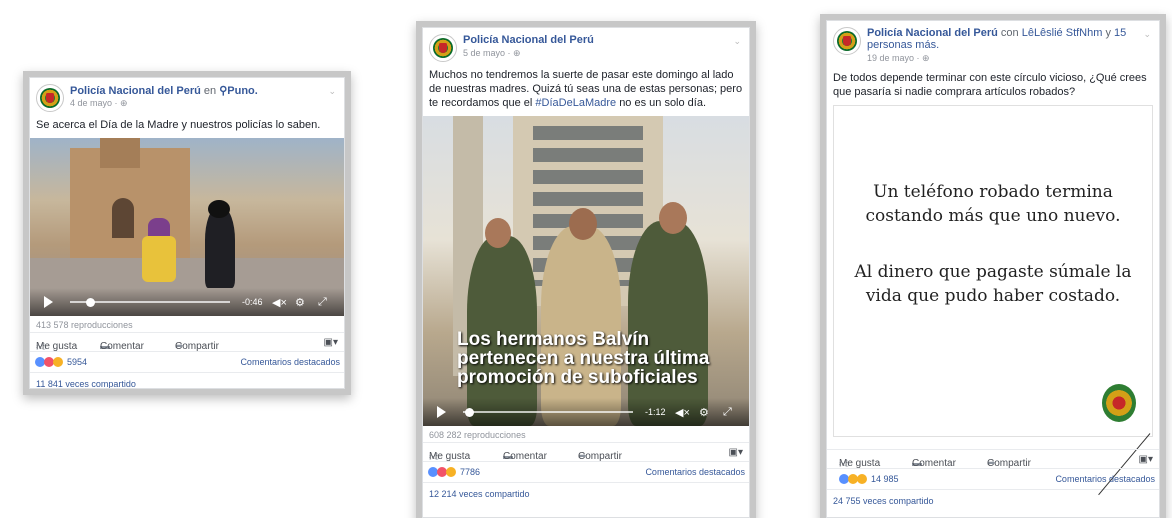  I want to click on video-face-right, so click(673, 218).